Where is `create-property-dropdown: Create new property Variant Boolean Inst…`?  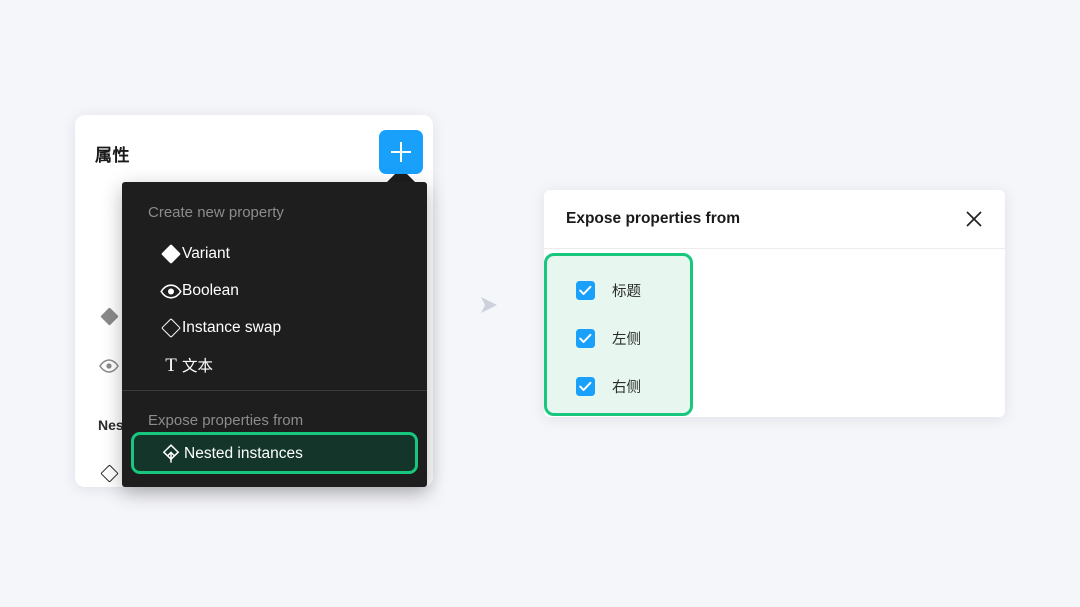
create-property-dropdown: Create new property Variant Boolean Inst… is located at coordinates (274, 334).